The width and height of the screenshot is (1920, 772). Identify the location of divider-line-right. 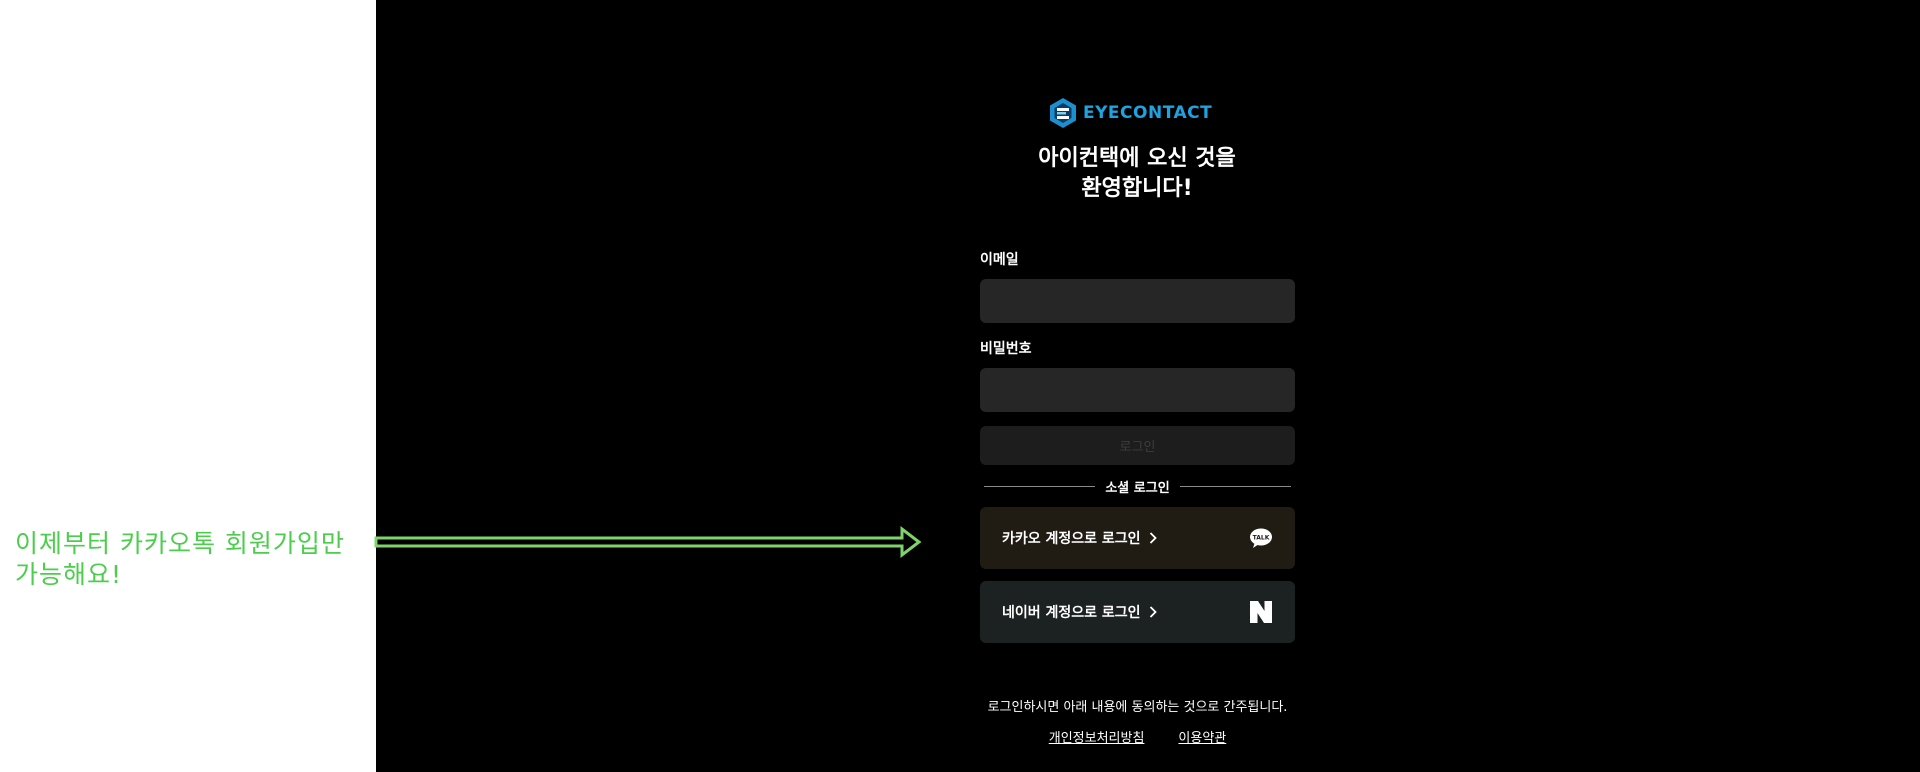
(1235, 486).